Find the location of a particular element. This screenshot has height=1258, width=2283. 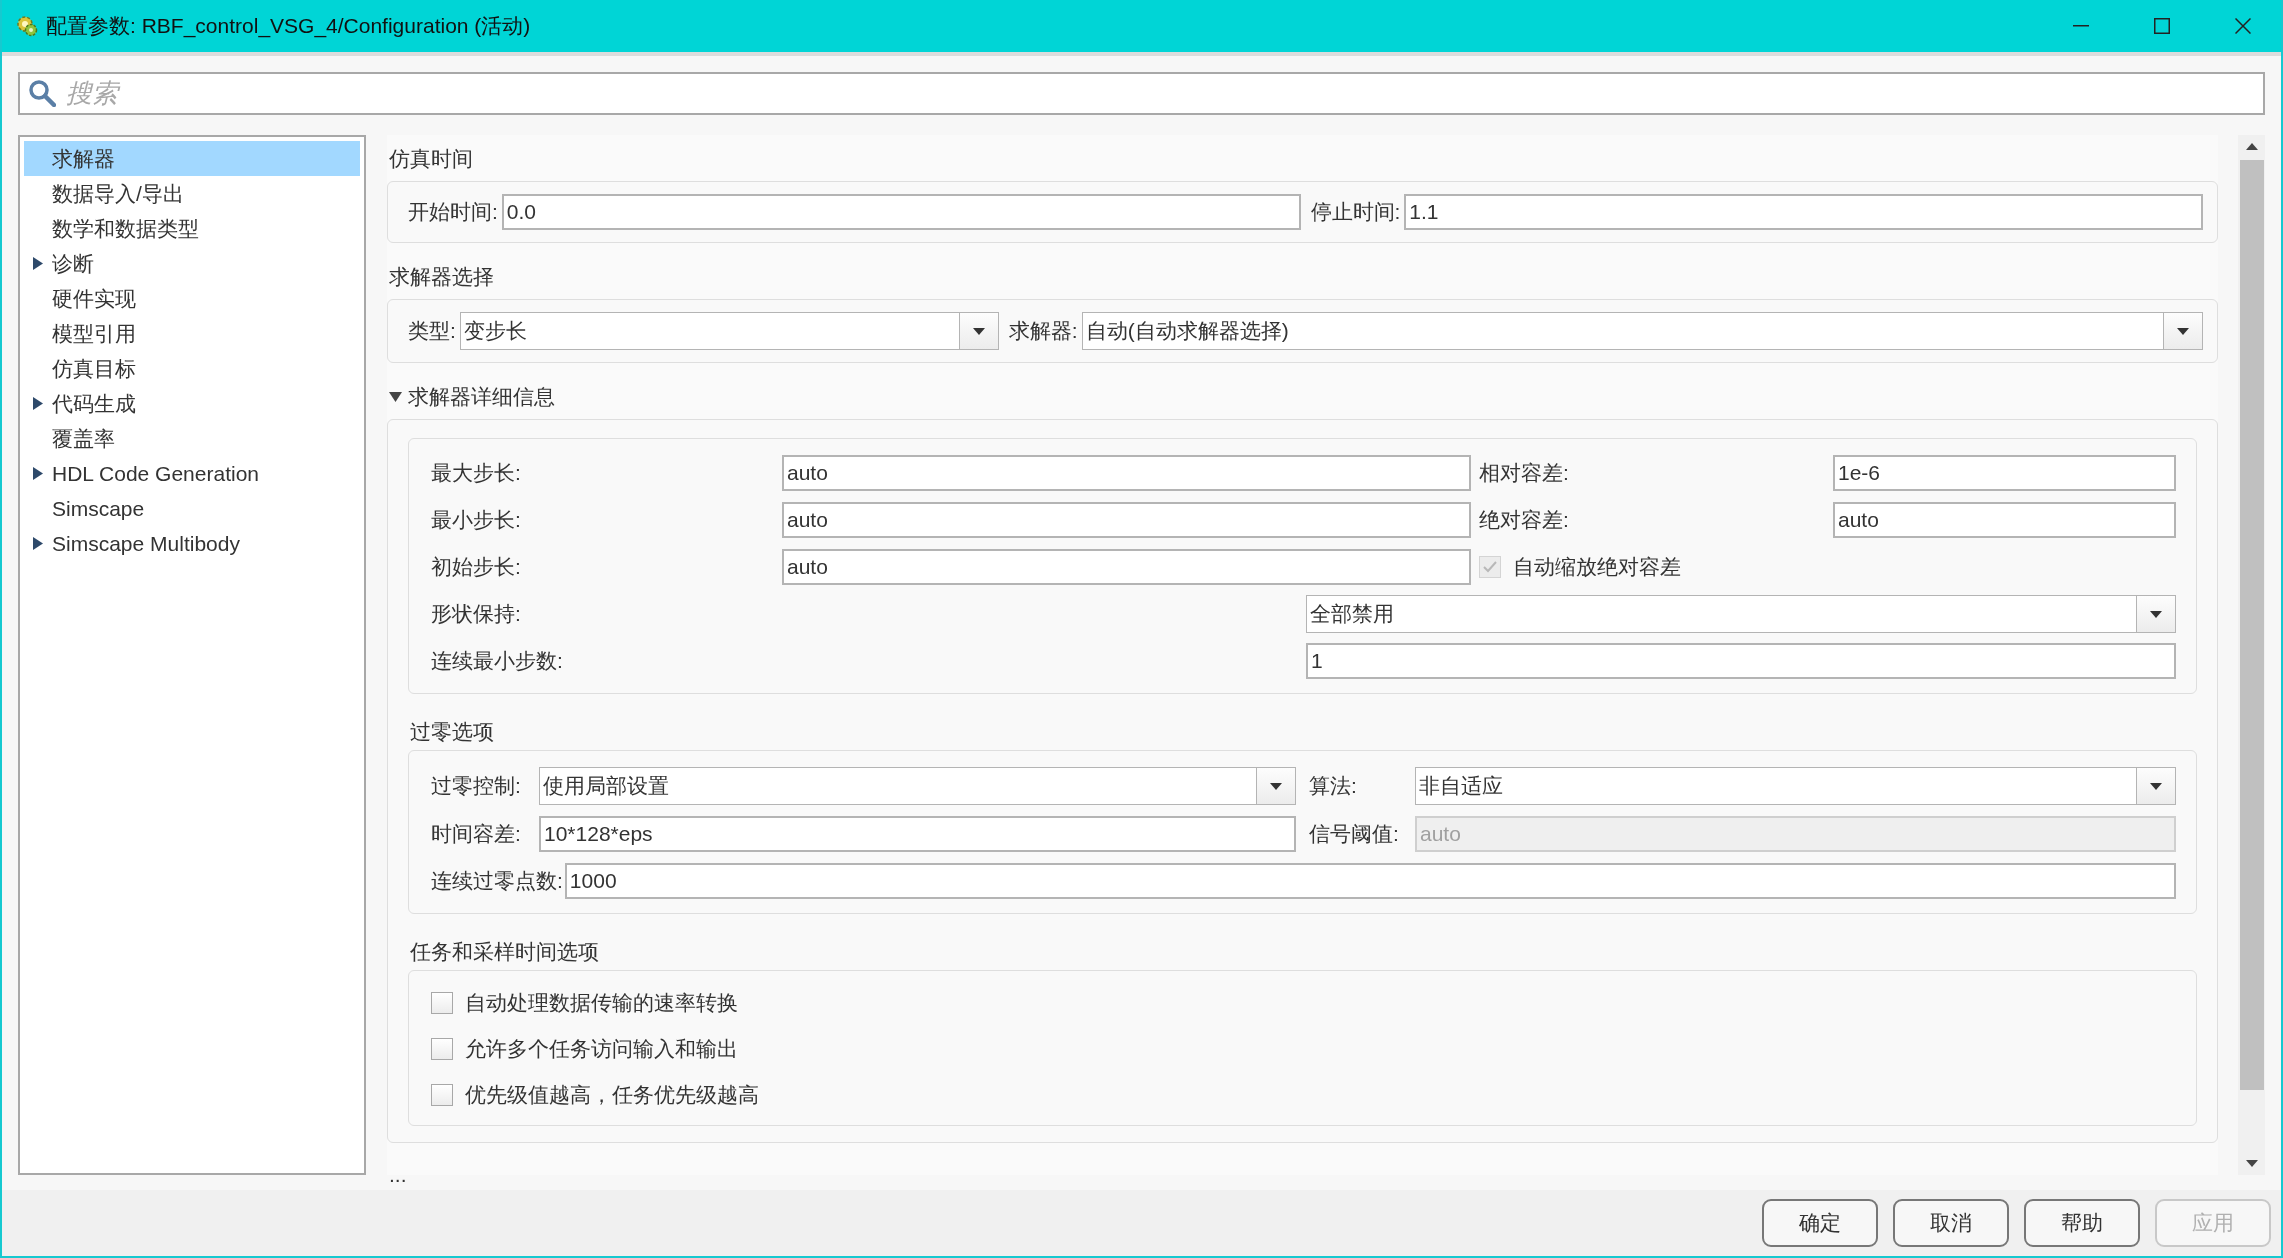

dropdown: 全部禁用 is located at coordinates (1741, 614).